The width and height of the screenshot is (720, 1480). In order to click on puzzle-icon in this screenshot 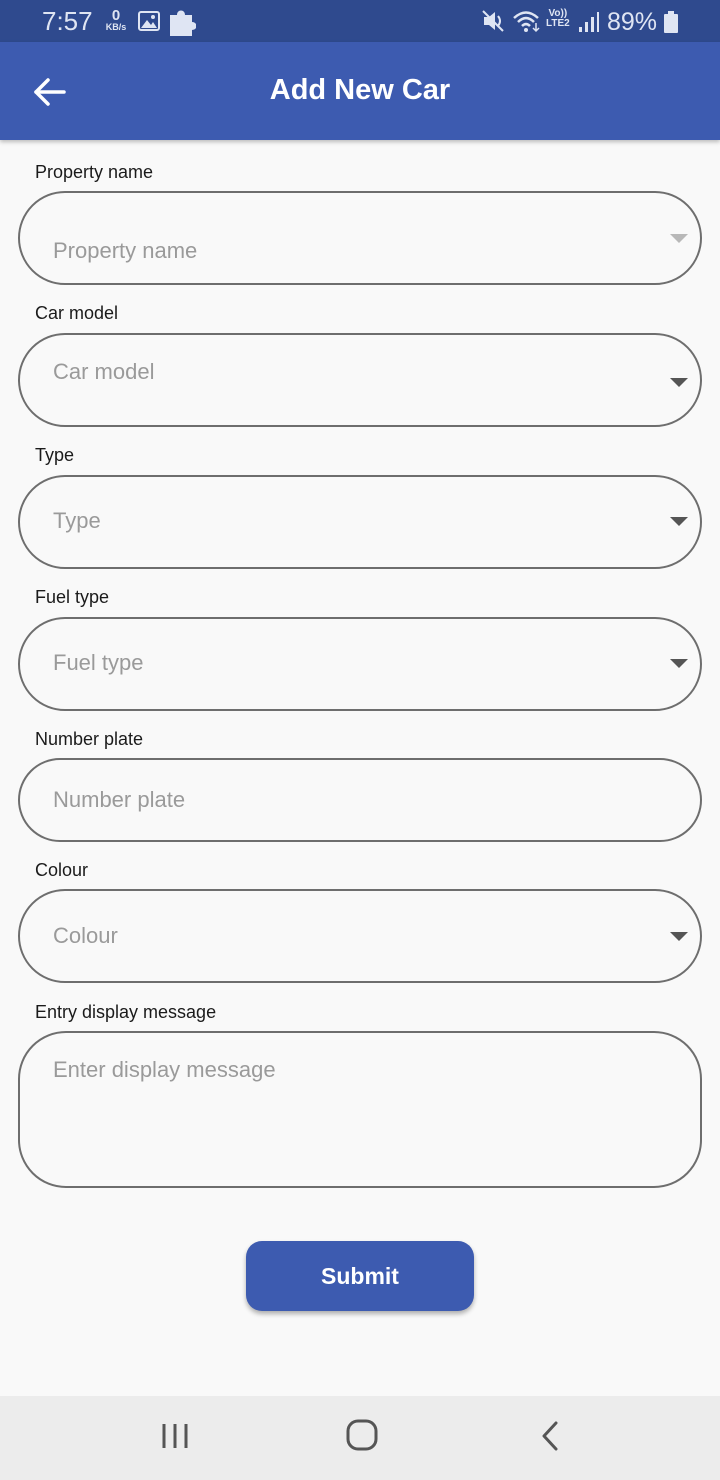, I will do `click(183, 23)`.